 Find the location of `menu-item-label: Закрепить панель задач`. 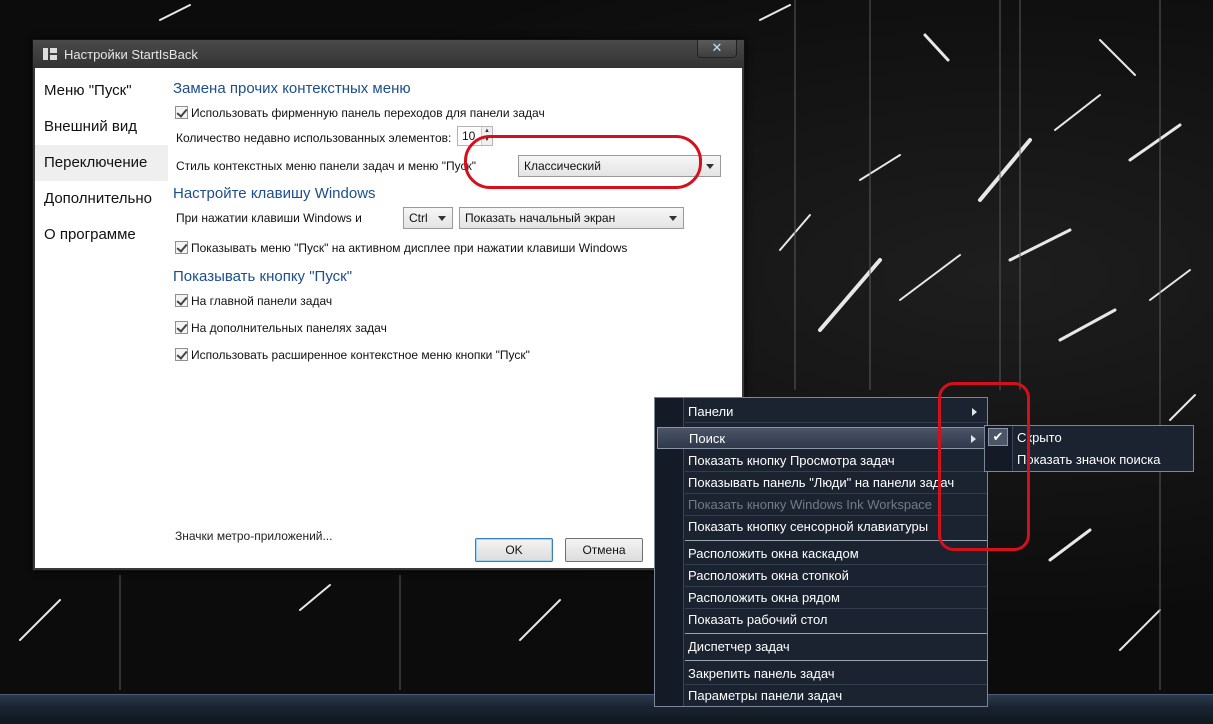

menu-item-label: Закрепить панель задач is located at coordinates (761, 673).